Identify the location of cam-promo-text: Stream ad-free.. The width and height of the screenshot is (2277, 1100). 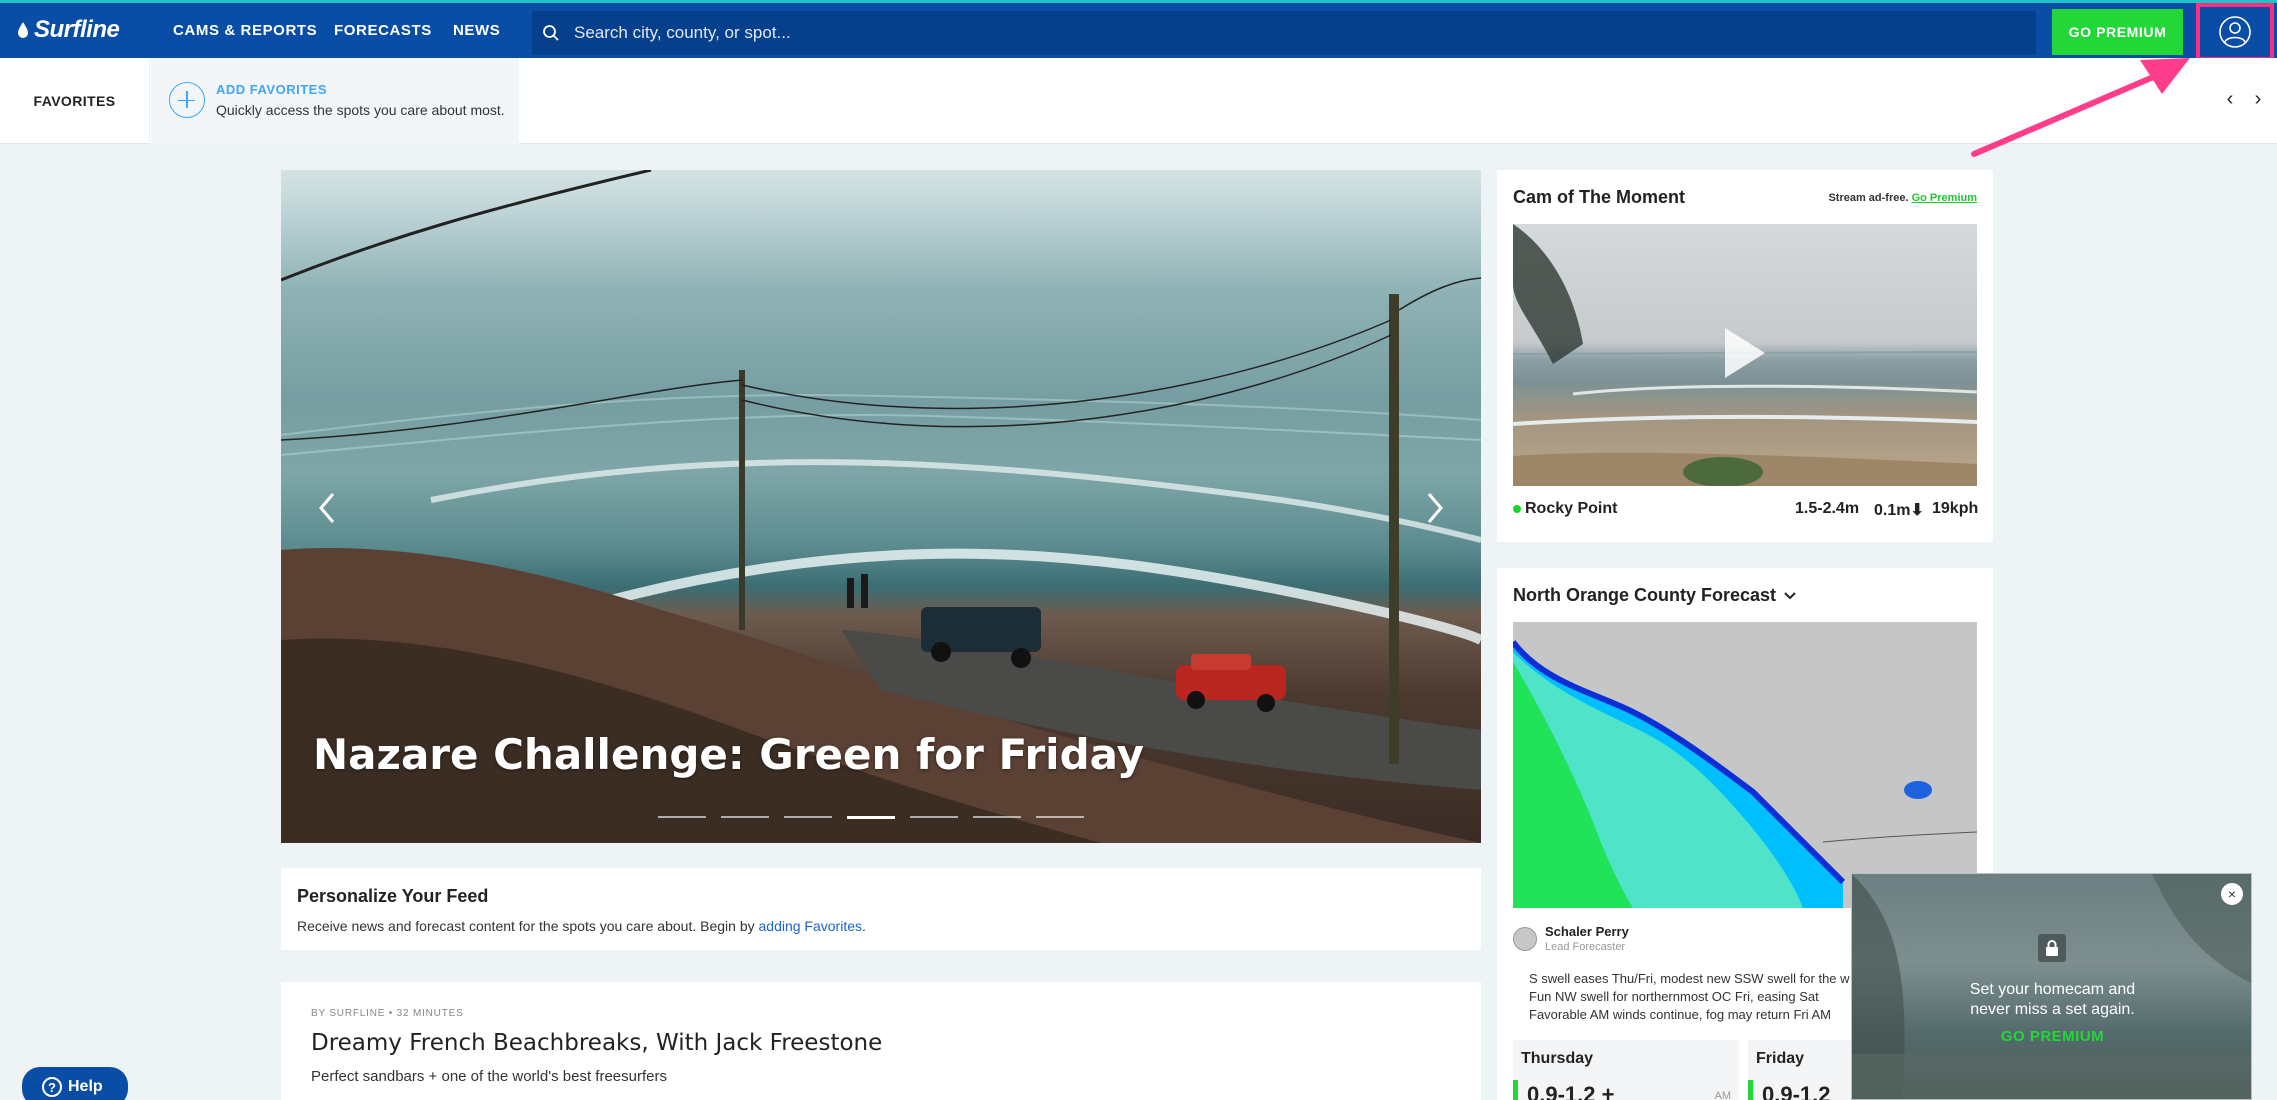
(1870, 198).